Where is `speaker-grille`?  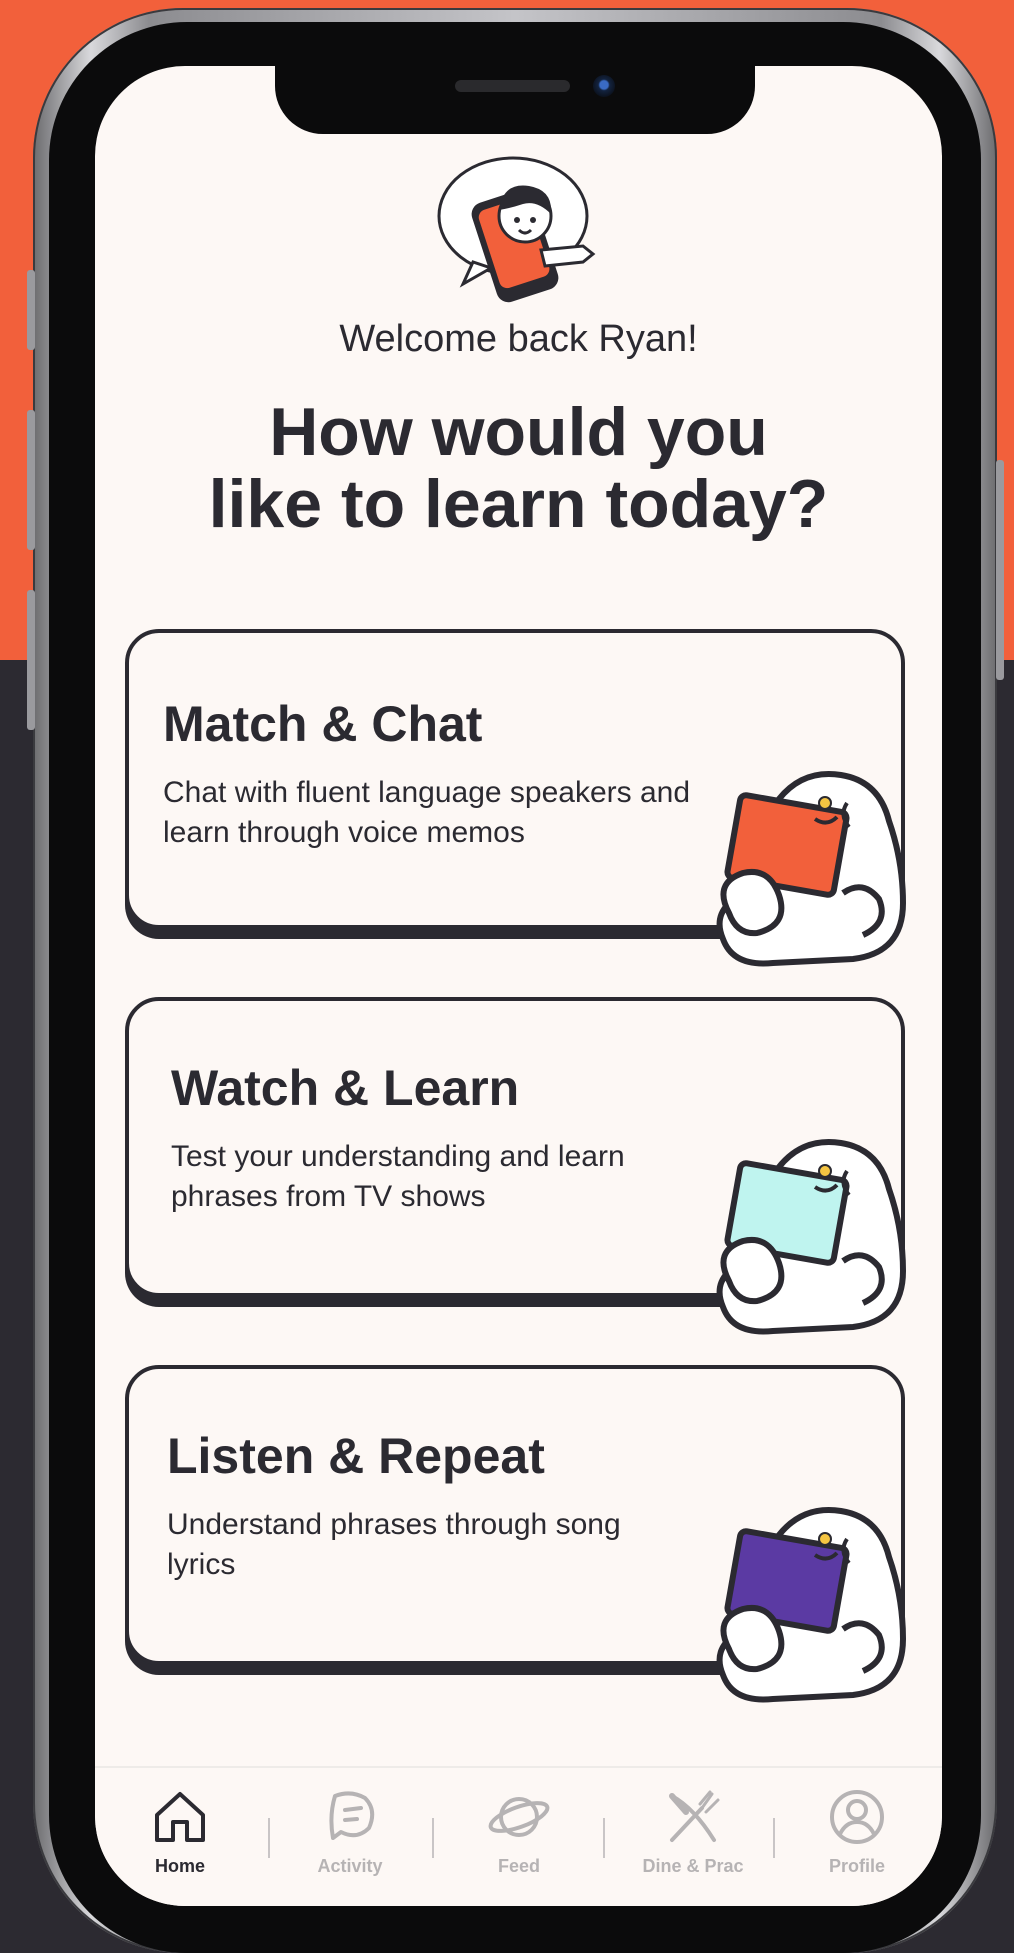
speaker-grille is located at coordinates (512, 86).